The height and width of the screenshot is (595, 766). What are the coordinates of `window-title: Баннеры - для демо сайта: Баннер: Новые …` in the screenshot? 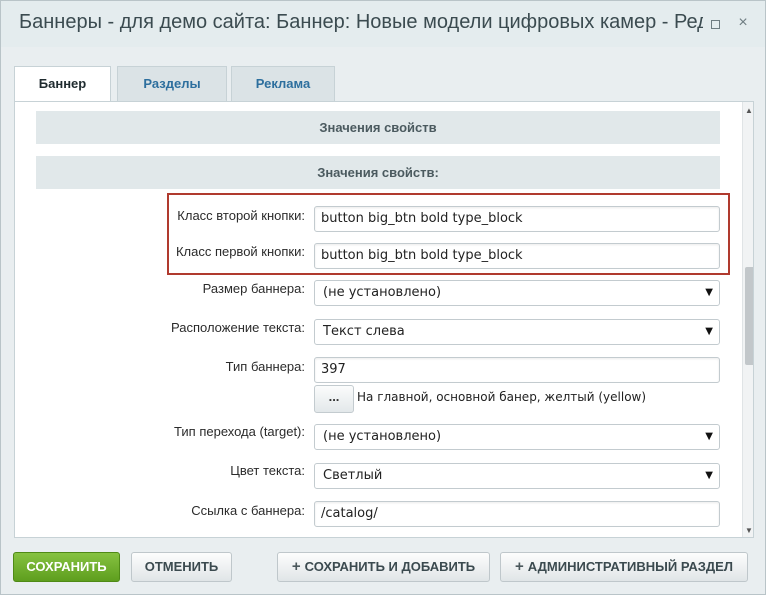 It's located at (361, 22).